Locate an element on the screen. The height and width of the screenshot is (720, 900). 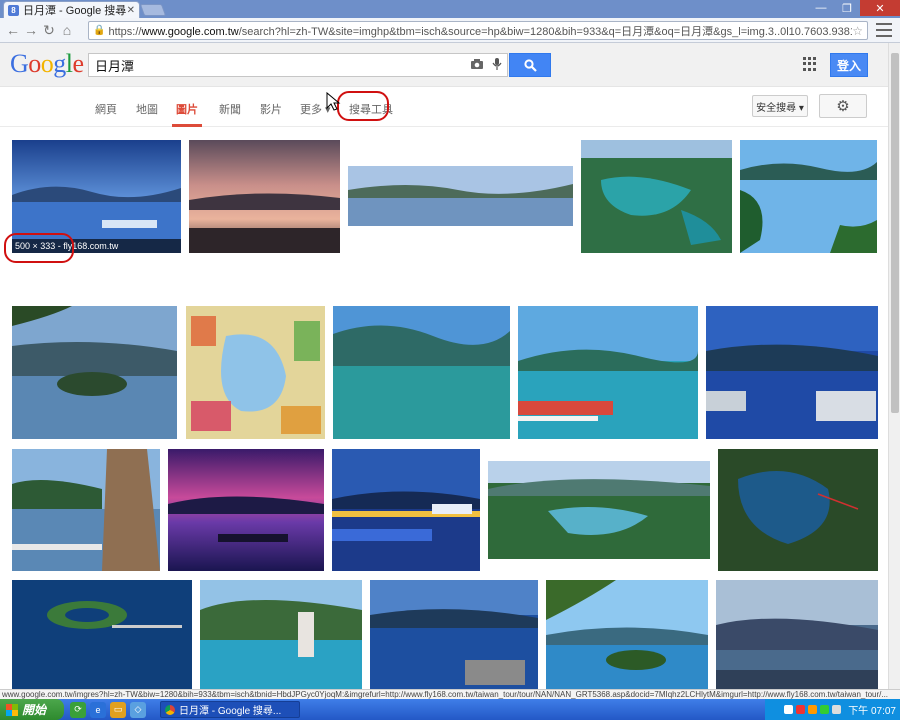
new-tab-button is located at coordinates (153, 10).